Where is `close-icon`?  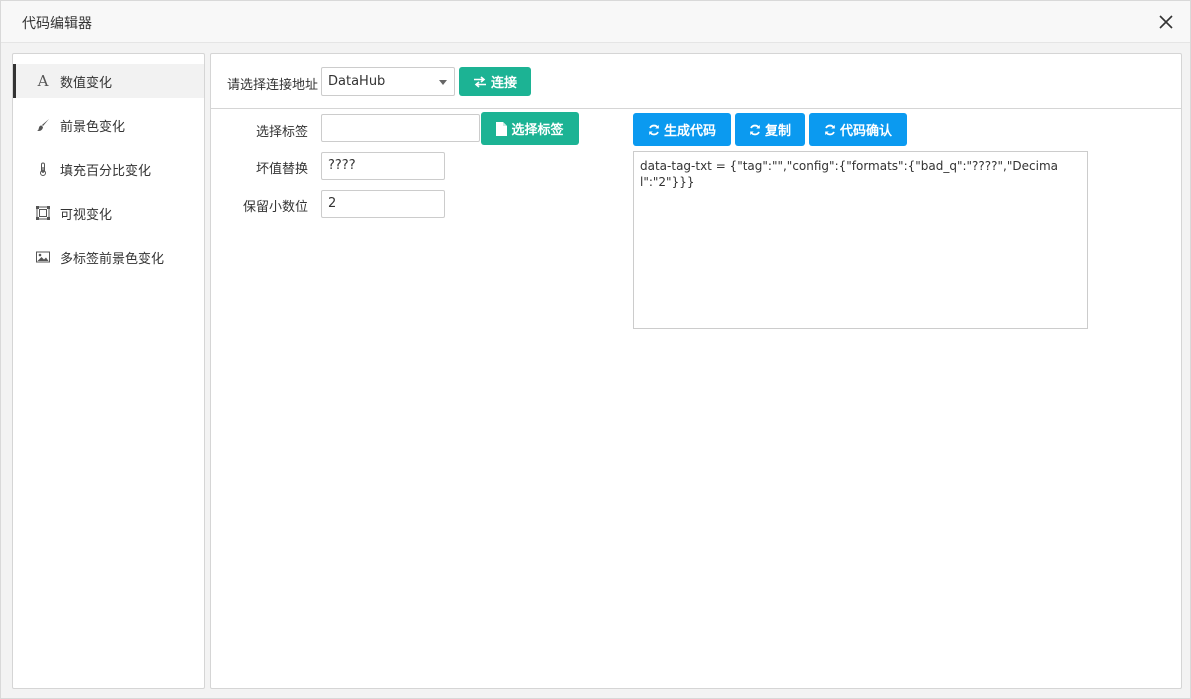 close-icon is located at coordinates (1166, 22).